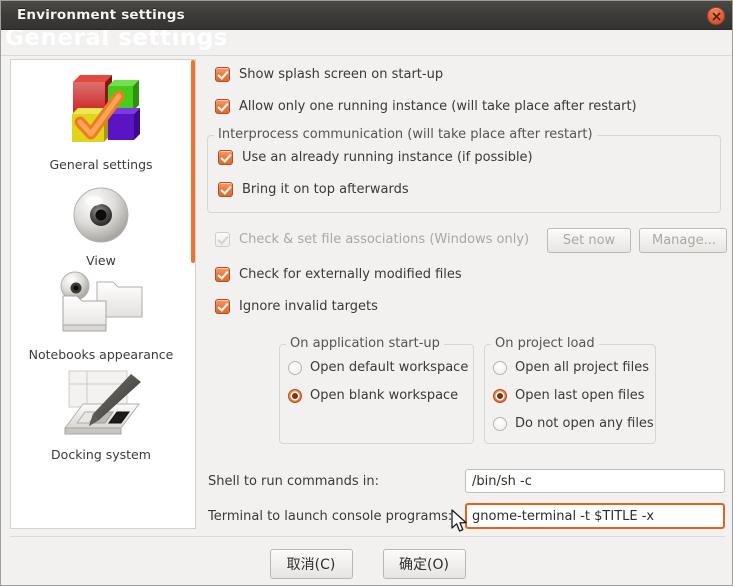  I want to click on title-bar: Environment settings, so click(366, 15).